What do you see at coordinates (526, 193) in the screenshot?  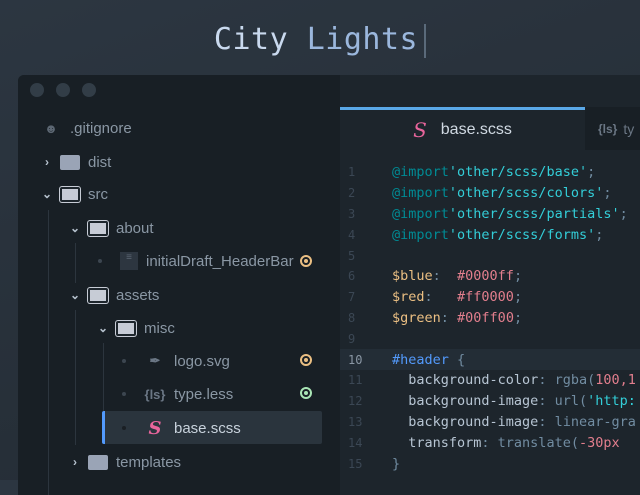 I see `token: 'other/scss/colors'` at bounding box center [526, 193].